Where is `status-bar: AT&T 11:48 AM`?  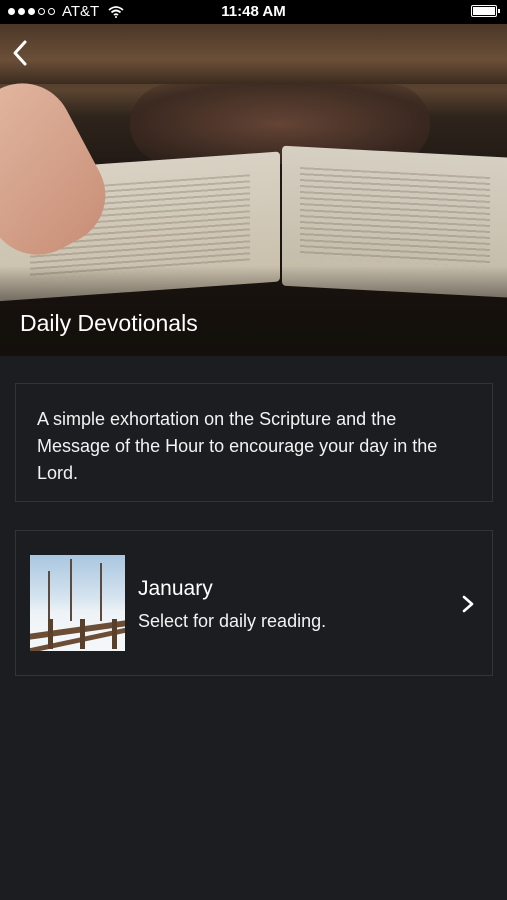
status-bar: AT&T 11:48 AM is located at coordinates (253, 12).